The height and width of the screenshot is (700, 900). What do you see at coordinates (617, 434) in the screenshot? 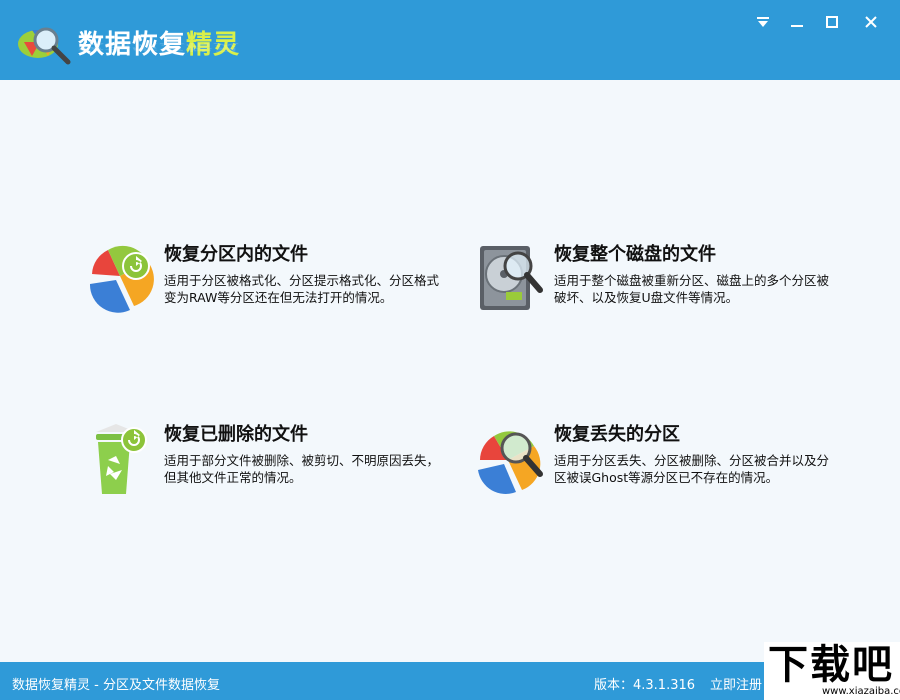
I see `card-title: 恢复丢失的分区` at bounding box center [617, 434].